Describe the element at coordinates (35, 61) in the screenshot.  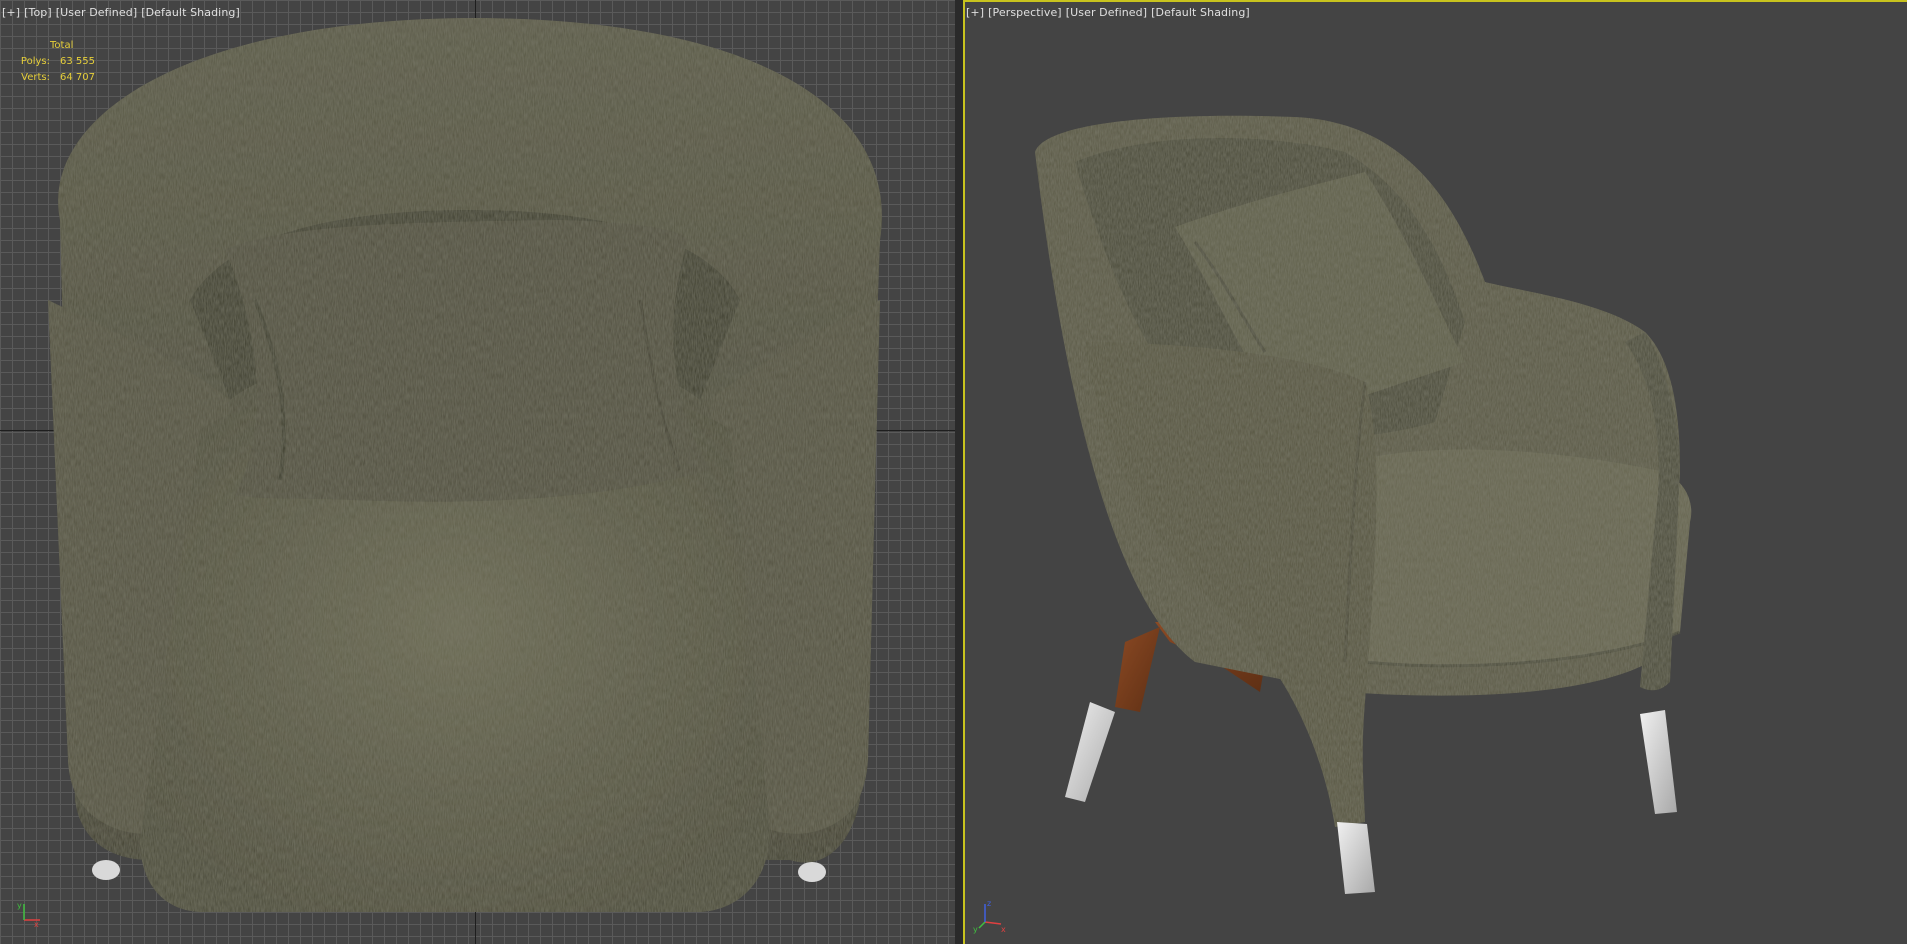
I see `stats-polys-label: Polys:` at that location.